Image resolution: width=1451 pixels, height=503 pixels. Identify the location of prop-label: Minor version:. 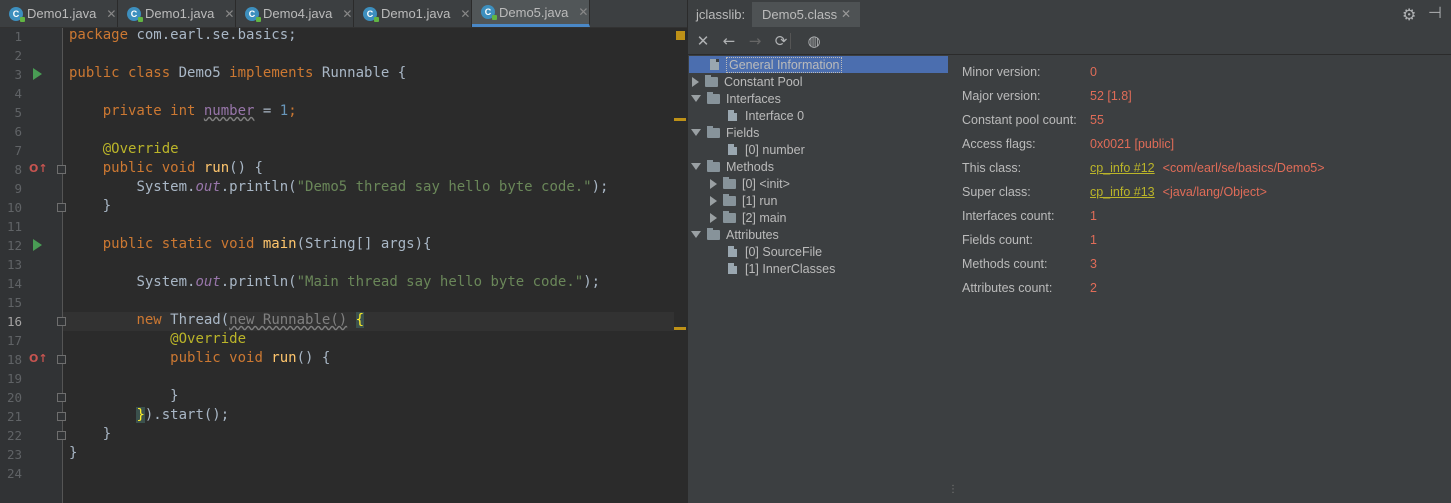
(1001, 72).